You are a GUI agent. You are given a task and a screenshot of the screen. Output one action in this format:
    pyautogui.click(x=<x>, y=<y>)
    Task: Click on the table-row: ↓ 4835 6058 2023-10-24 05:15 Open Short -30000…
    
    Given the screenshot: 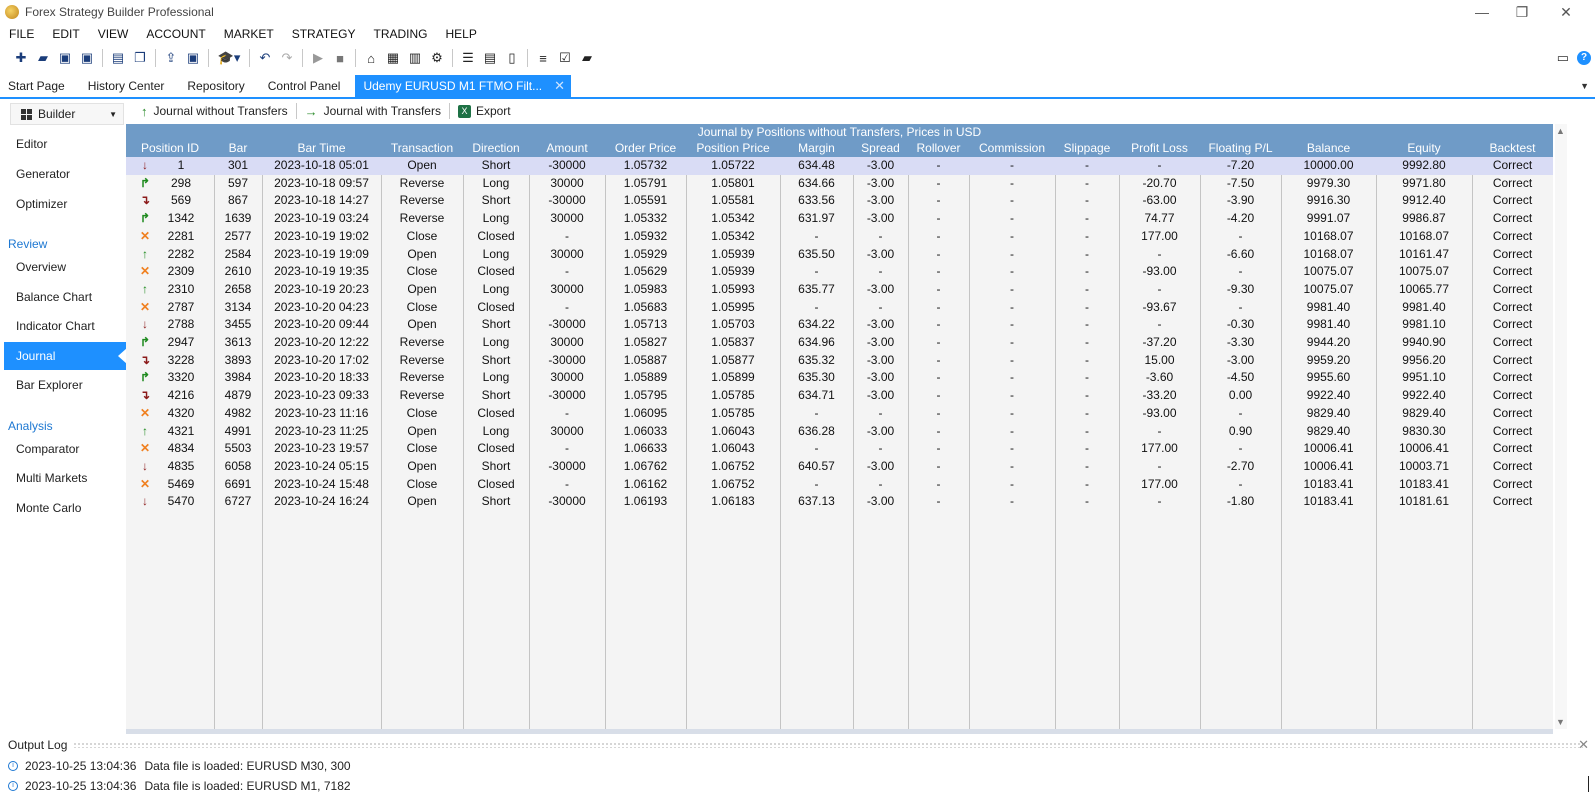 What is the action you would take?
    pyautogui.click(x=839, y=467)
    